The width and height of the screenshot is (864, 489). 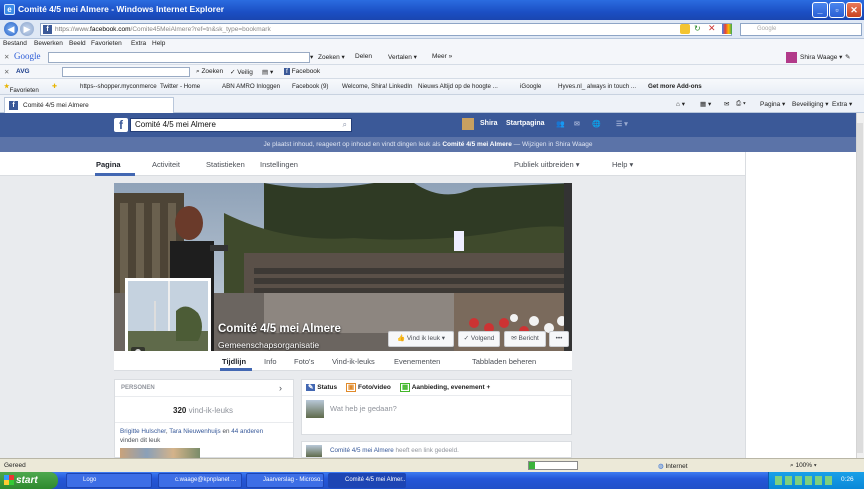 I want to click on page-menu: Pagina ▾, so click(x=772, y=104).